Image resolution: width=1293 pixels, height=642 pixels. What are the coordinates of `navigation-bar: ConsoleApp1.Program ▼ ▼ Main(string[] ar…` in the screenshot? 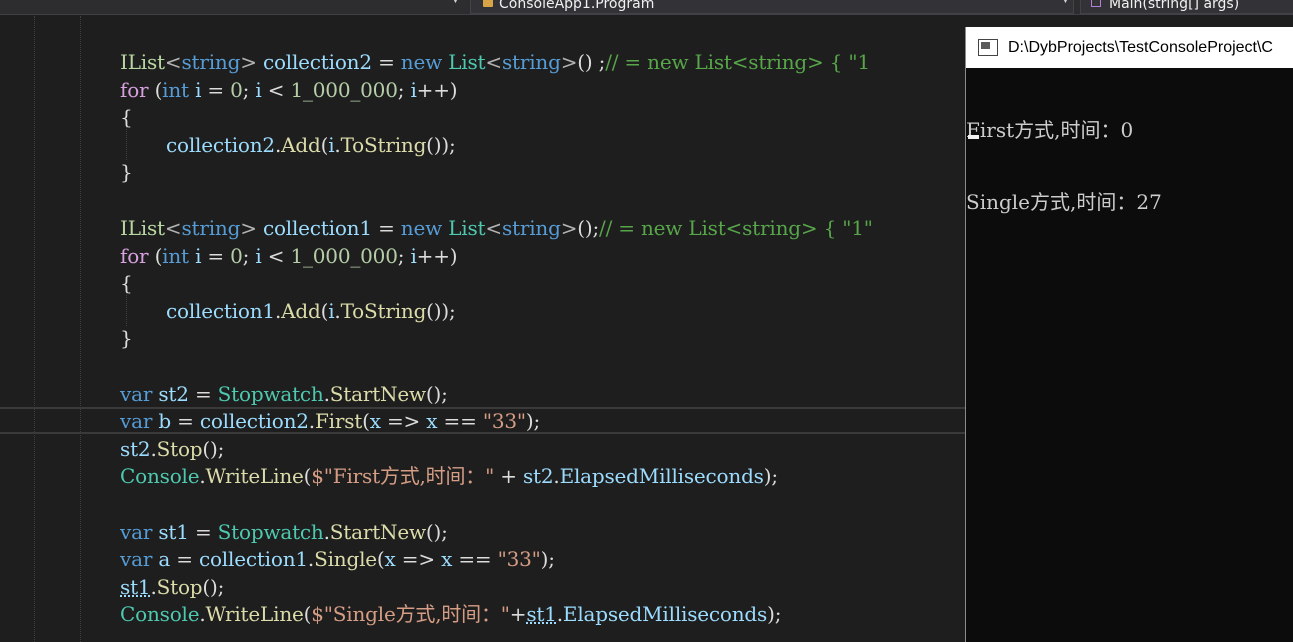 It's located at (646, 7).